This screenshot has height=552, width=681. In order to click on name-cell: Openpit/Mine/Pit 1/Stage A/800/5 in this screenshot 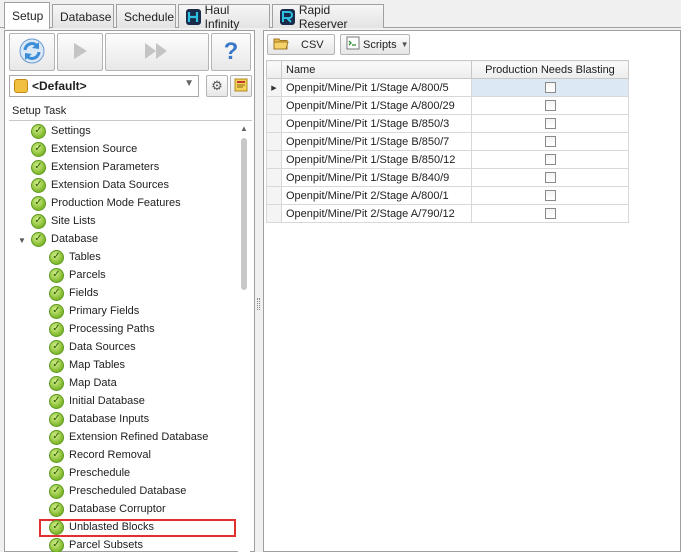, I will do `click(376, 87)`.